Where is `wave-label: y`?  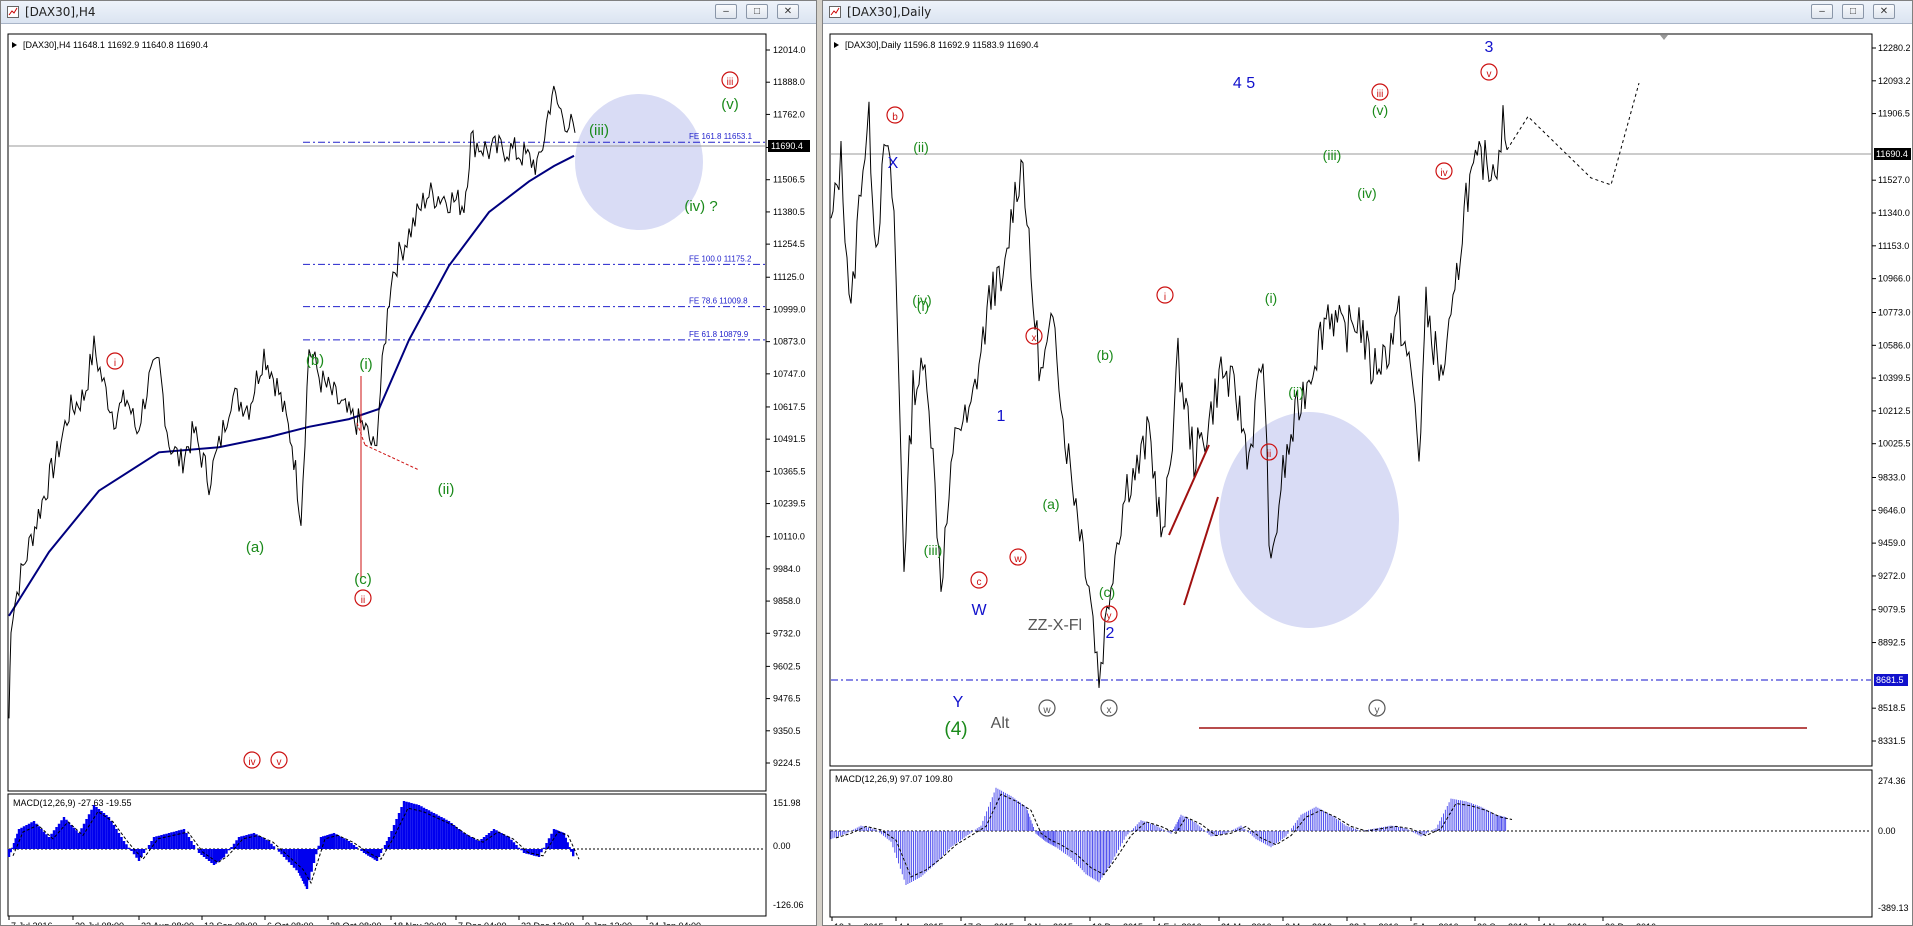 wave-label: y is located at coordinates (1109, 616).